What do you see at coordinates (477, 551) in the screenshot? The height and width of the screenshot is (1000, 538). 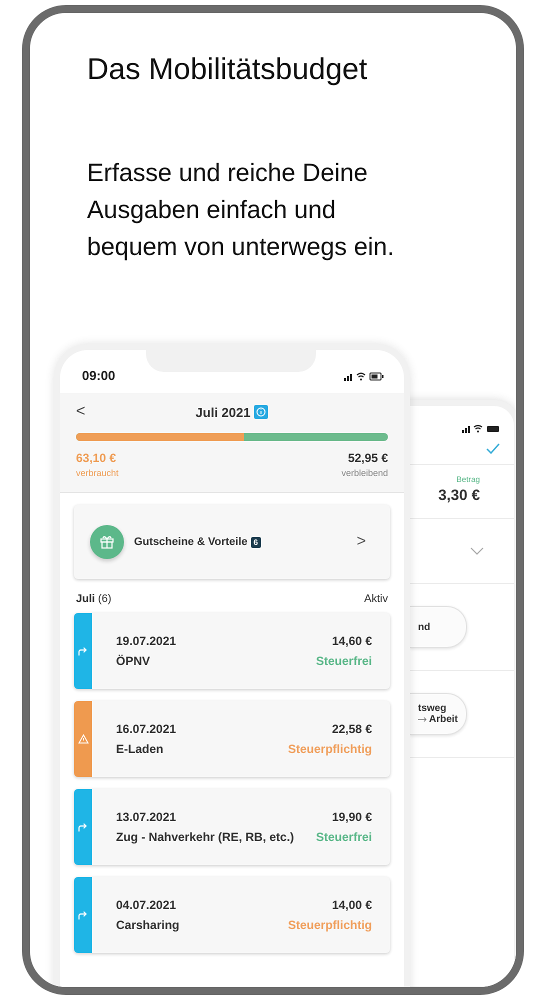 I see `chevron-down-icon` at bounding box center [477, 551].